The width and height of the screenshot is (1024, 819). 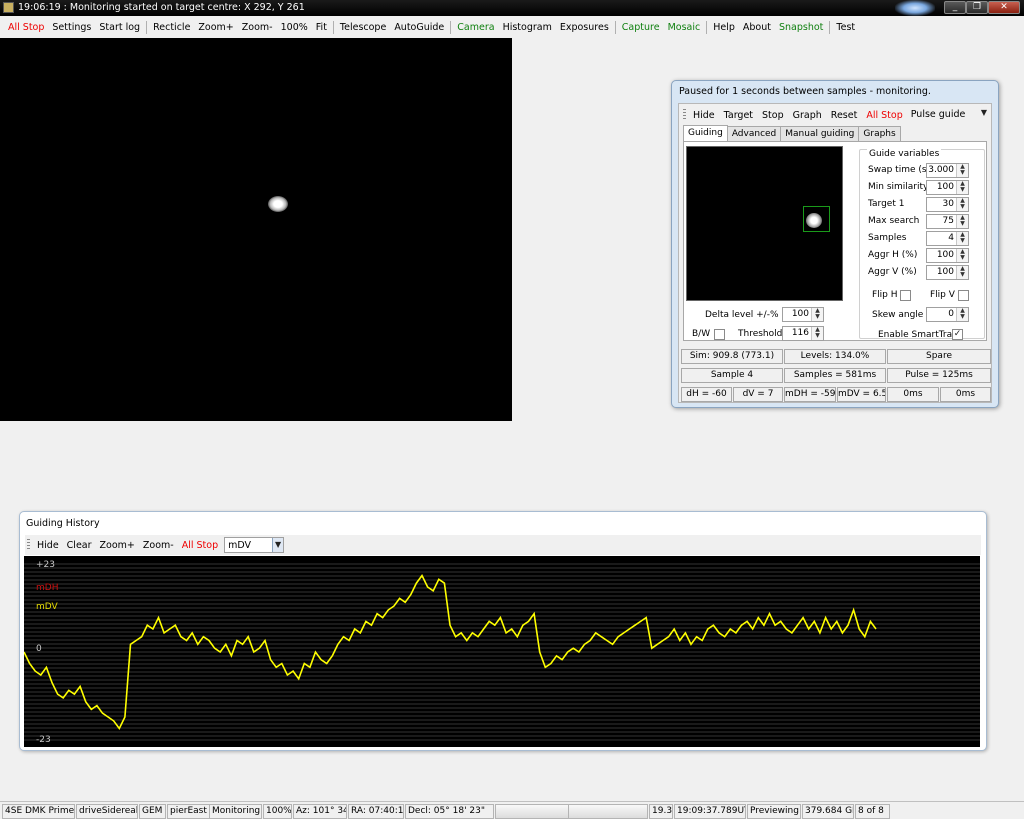 I want to click on status-progress1, so click(x=535, y=811).